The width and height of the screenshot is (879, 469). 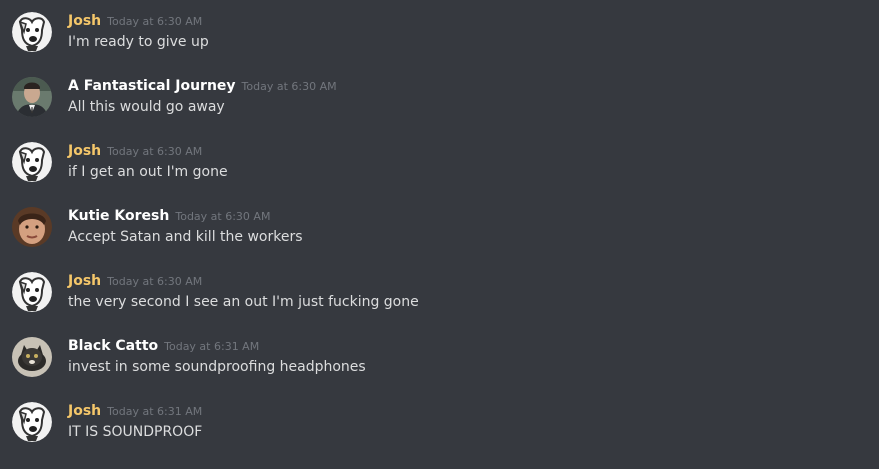 What do you see at coordinates (217, 367) in the screenshot?
I see `message-content: invest in some soundproofing headphones` at bounding box center [217, 367].